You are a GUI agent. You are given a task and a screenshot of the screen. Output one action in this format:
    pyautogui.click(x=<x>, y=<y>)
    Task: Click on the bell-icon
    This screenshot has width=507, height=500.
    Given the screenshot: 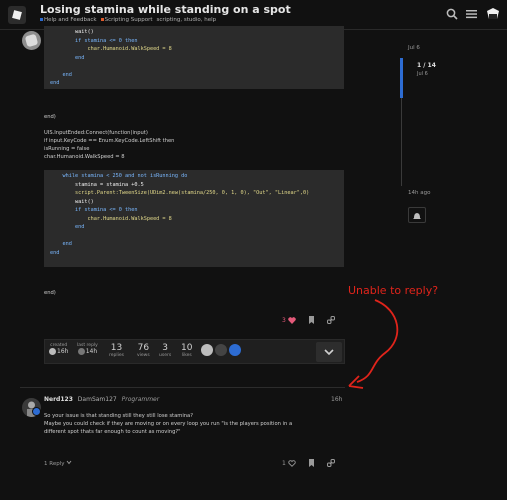 What is the action you would take?
    pyautogui.click(x=417, y=216)
    